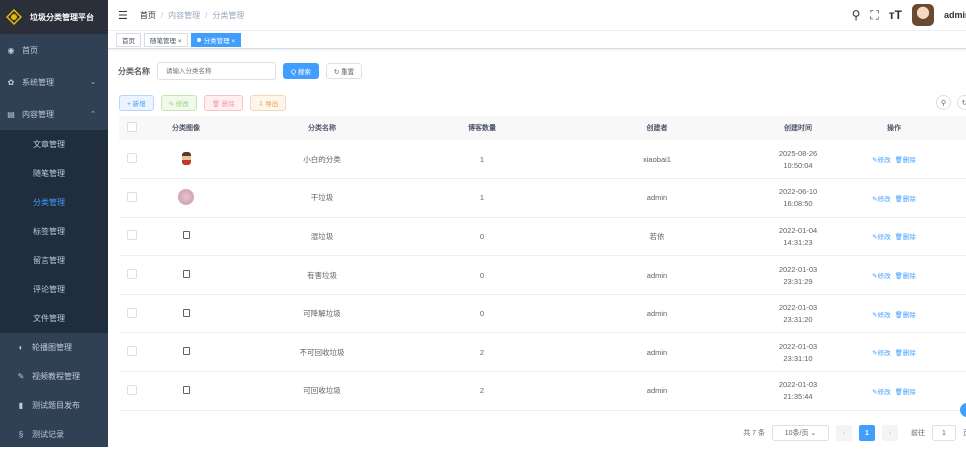  Describe the element at coordinates (895, 15) in the screenshot. I see `font-size-icon: ᴛT` at that location.